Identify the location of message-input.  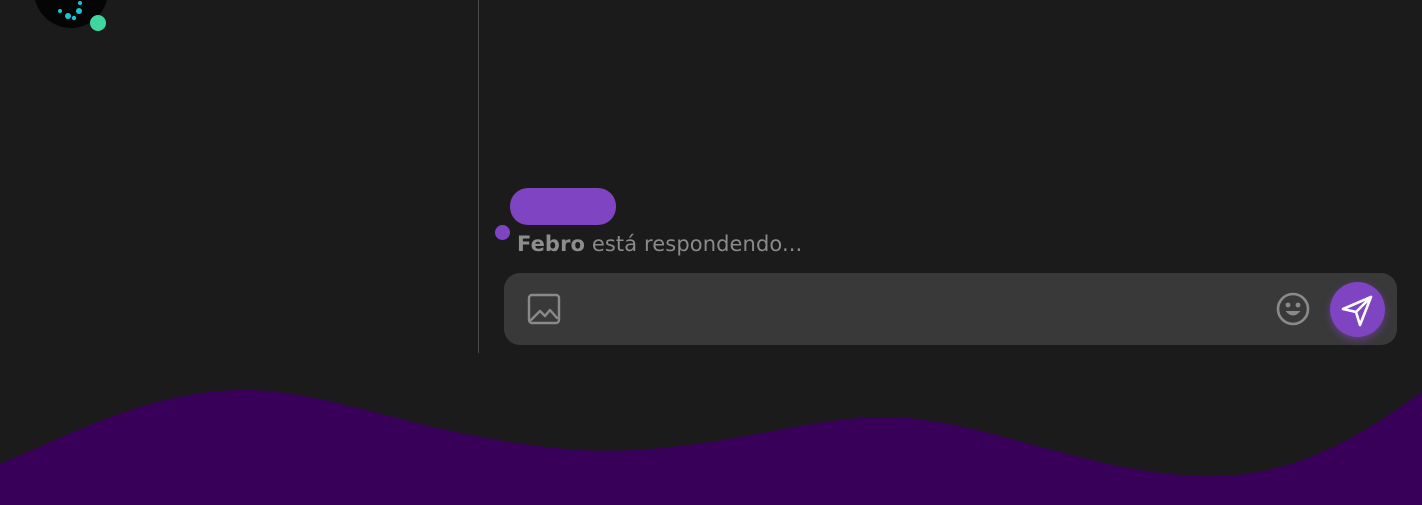
(926, 310).